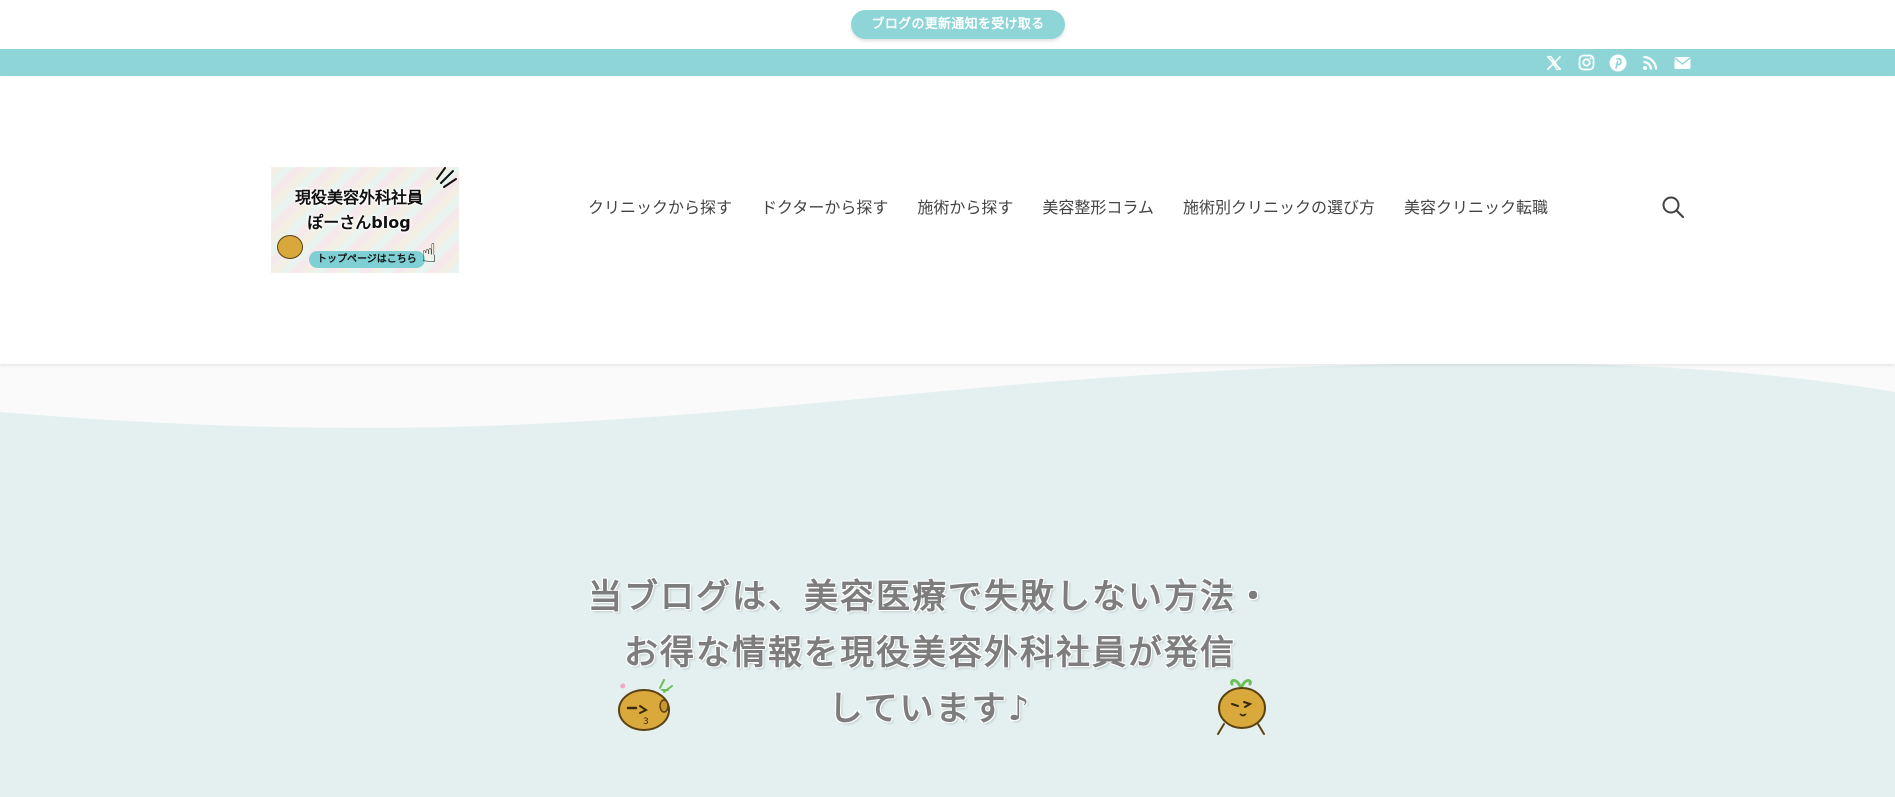  I want to click on x-icon, so click(1554, 63).